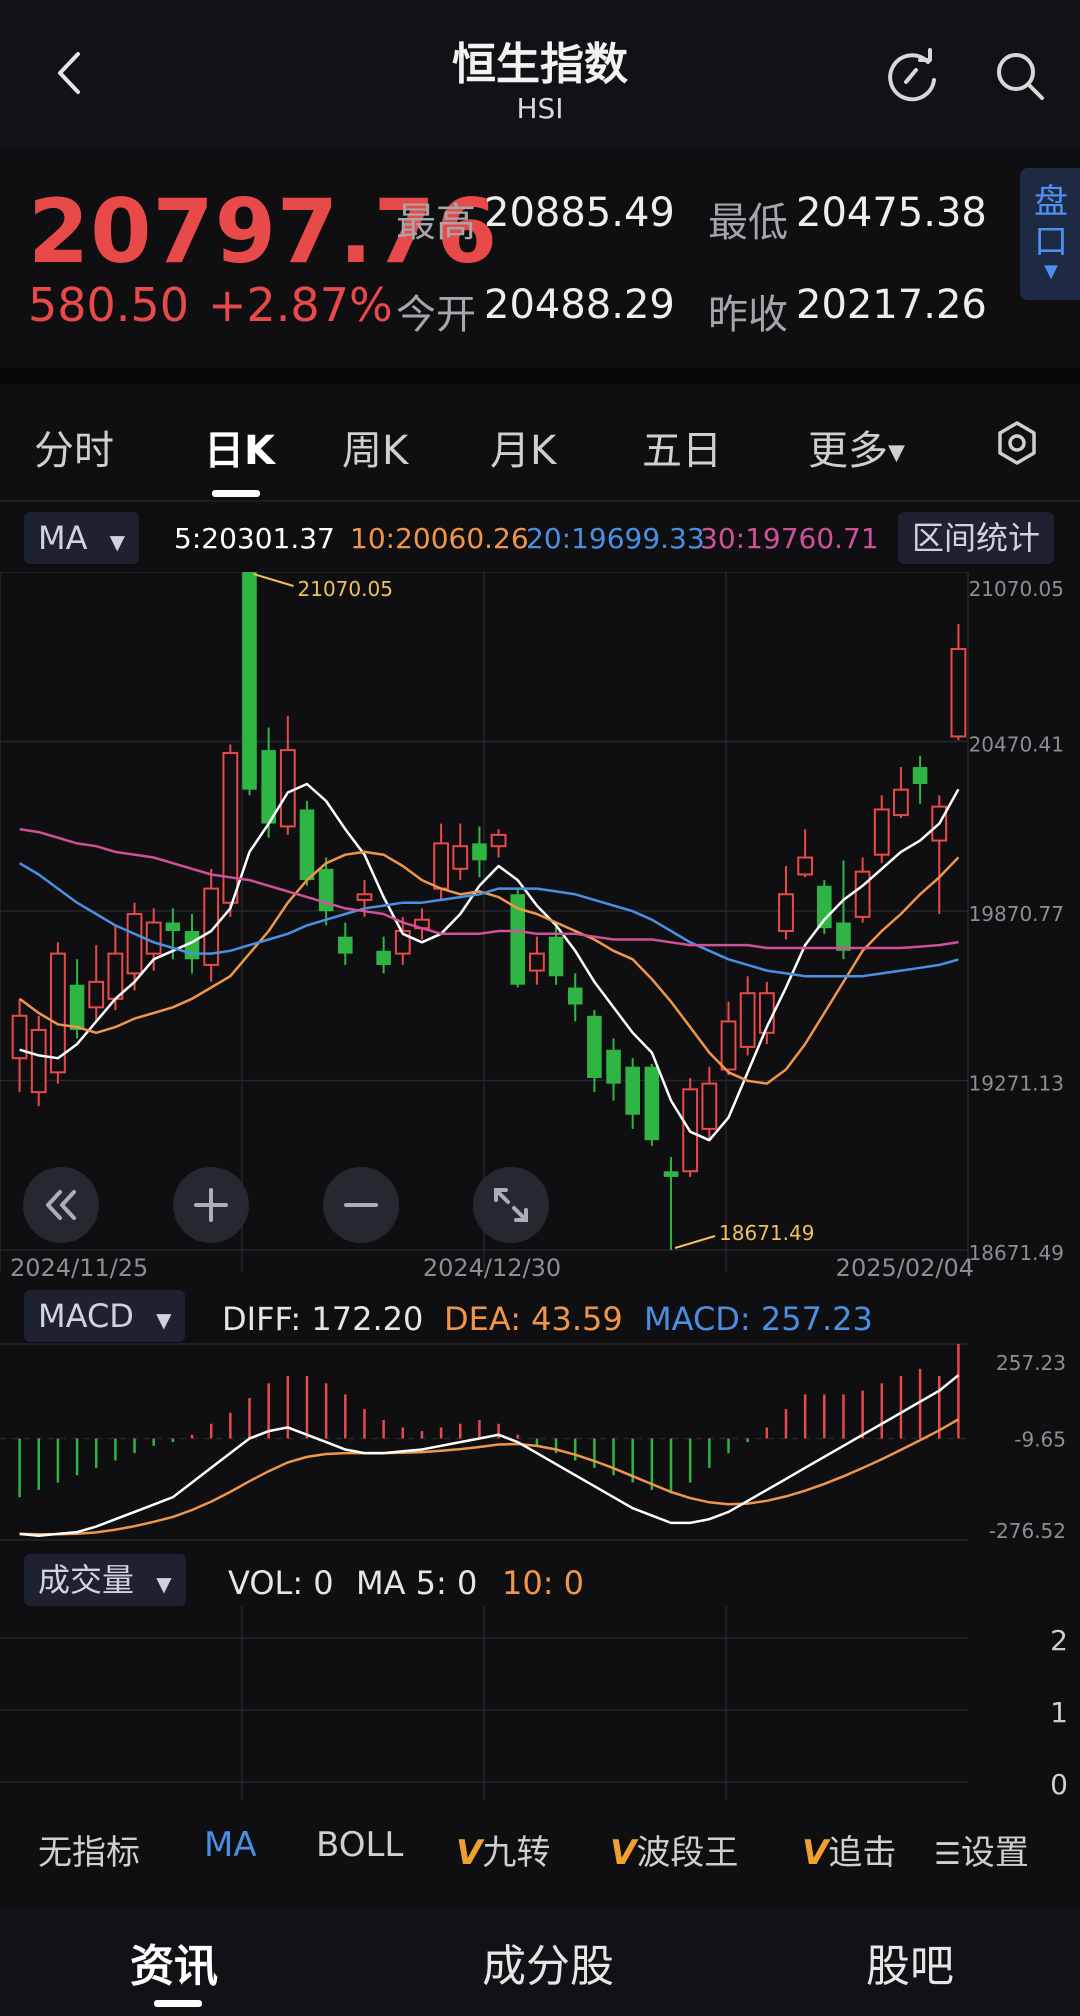 The height and width of the screenshot is (2016, 1080). Describe the element at coordinates (548, 1962) in the screenshot. I see `nav-constituents: 成分股` at that location.